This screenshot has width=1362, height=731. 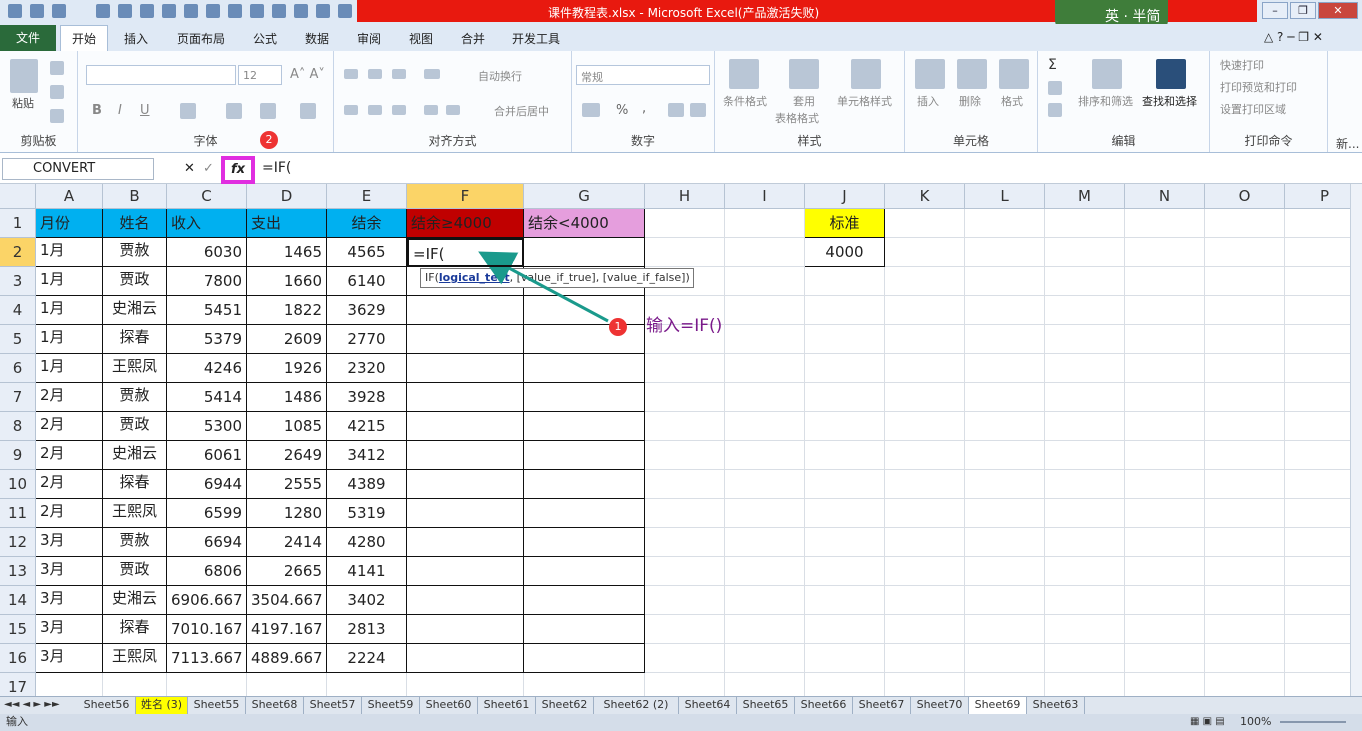 I want to click on font-color-icon, so click(x=268, y=111).